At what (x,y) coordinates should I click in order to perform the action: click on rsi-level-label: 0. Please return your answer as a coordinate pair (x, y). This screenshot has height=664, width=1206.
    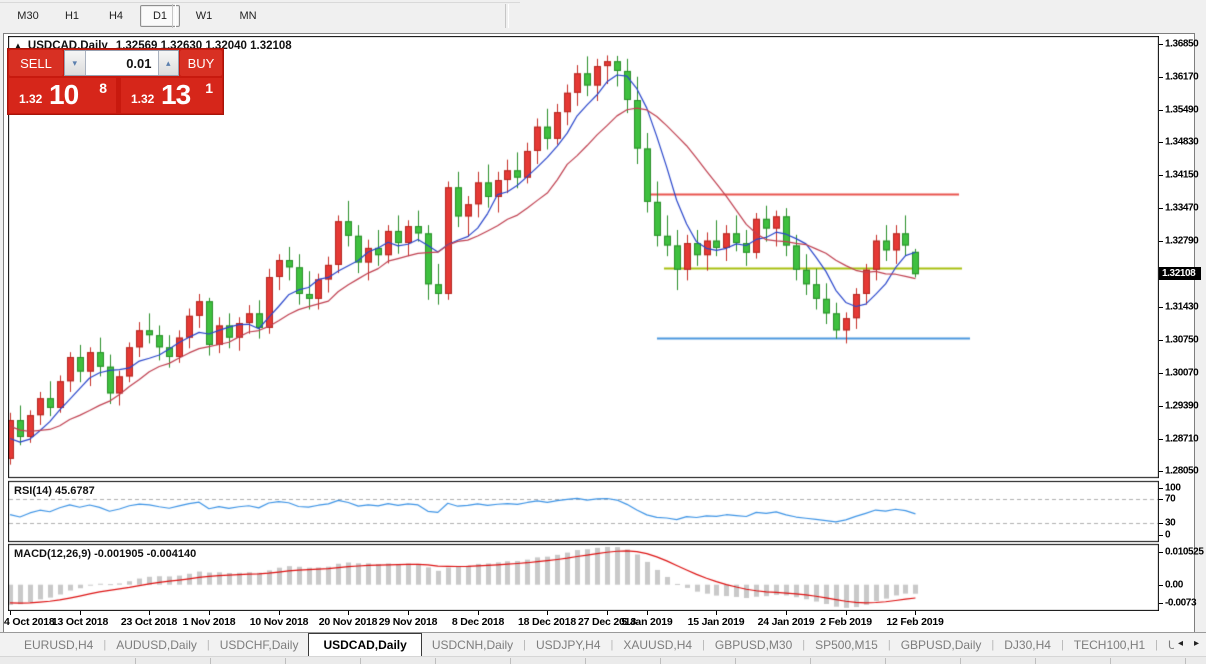
    Looking at the image, I should click on (1168, 535).